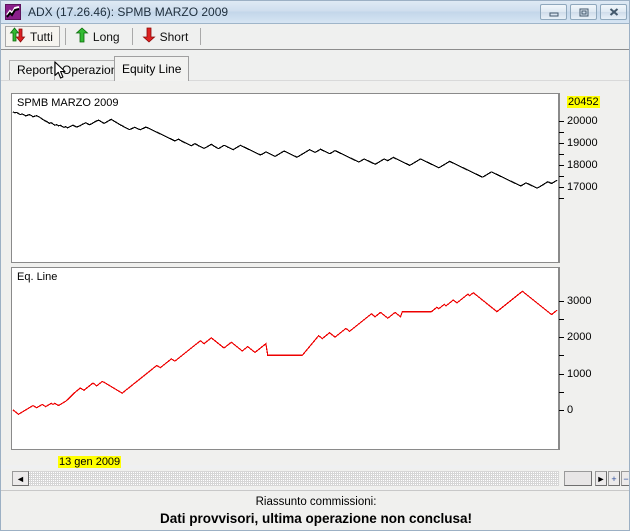 Image resolution: width=630 pixels, height=531 pixels. I want to click on toolbar-button-long: Long, so click(99, 36).